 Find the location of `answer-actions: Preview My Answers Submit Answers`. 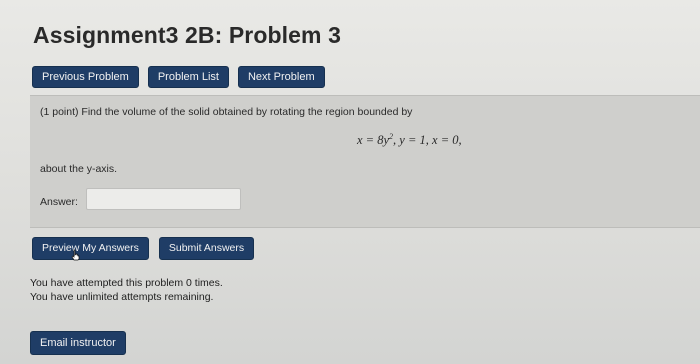

answer-actions: Preview My Answers Submit Answers is located at coordinates (143, 248).